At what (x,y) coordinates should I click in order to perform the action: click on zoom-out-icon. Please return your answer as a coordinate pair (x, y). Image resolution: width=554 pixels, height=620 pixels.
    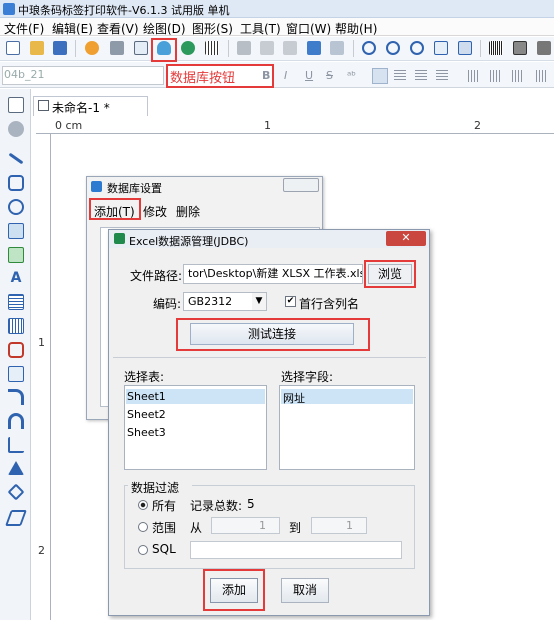
    Looking at the image, I should click on (393, 48).